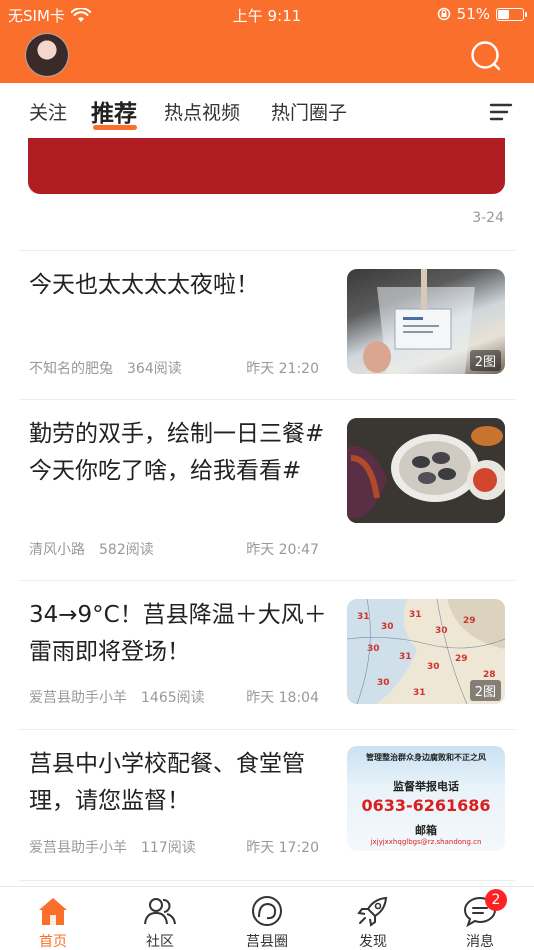  What do you see at coordinates (57, 550) in the screenshot?
I see `feed-item-author: 清风小路` at bounding box center [57, 550].